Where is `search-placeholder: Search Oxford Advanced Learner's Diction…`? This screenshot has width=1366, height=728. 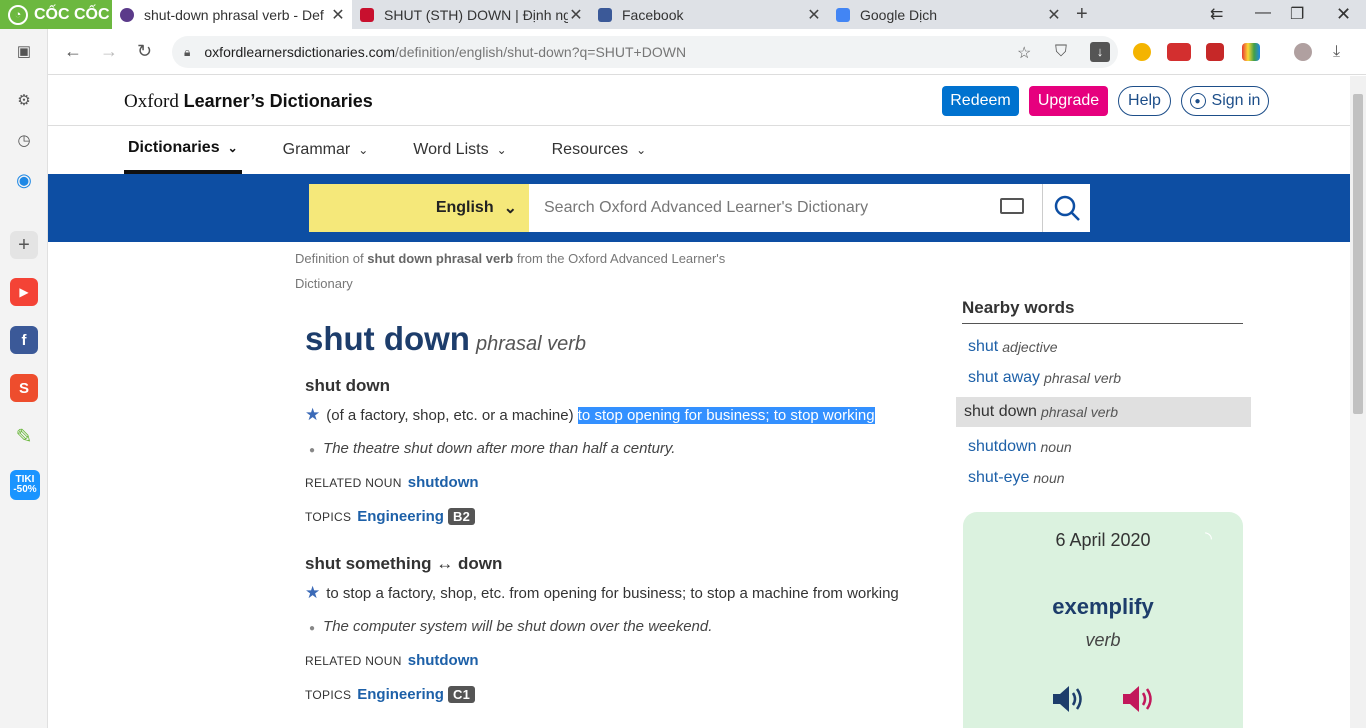 search-placeholder: Search Oxford Advanced Learner's Diction… is located at coordinates (706, 207).